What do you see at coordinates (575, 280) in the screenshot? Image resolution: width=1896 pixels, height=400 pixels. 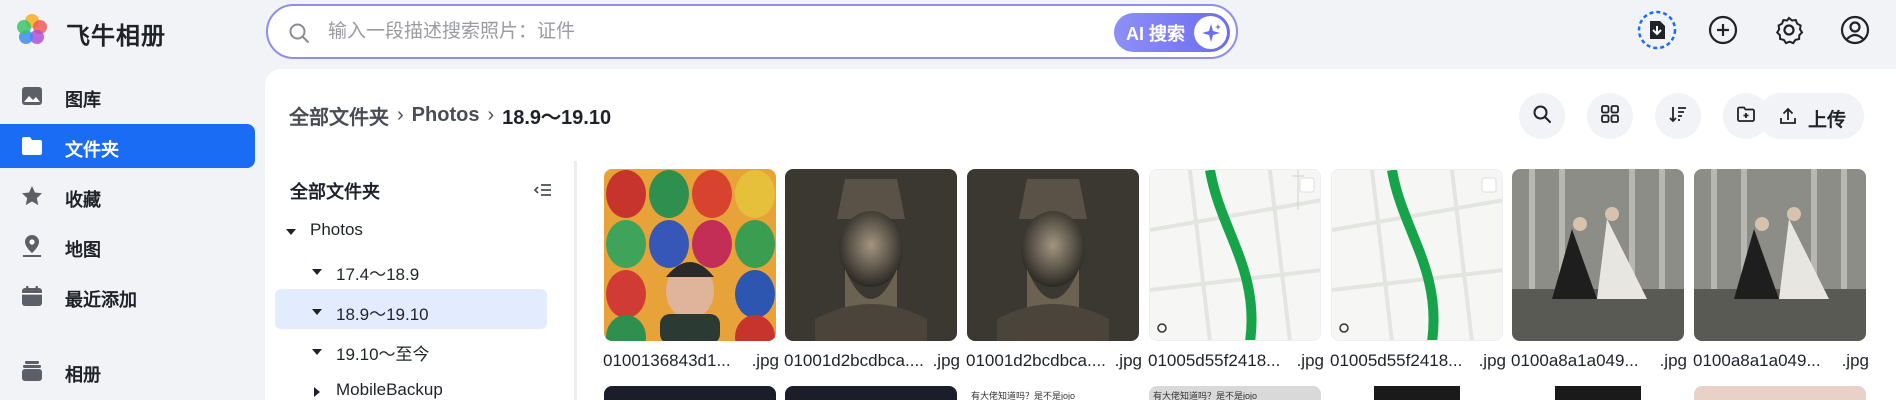 I see `panel-divider` at bounding box center [575, 280].